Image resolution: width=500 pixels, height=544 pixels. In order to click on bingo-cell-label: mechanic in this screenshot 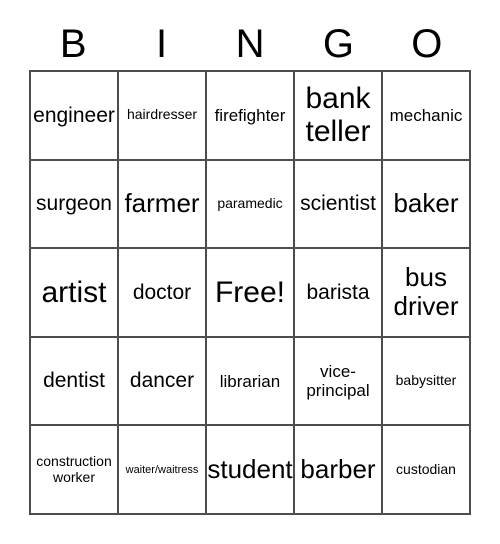, I will do `click(426, 115)`.